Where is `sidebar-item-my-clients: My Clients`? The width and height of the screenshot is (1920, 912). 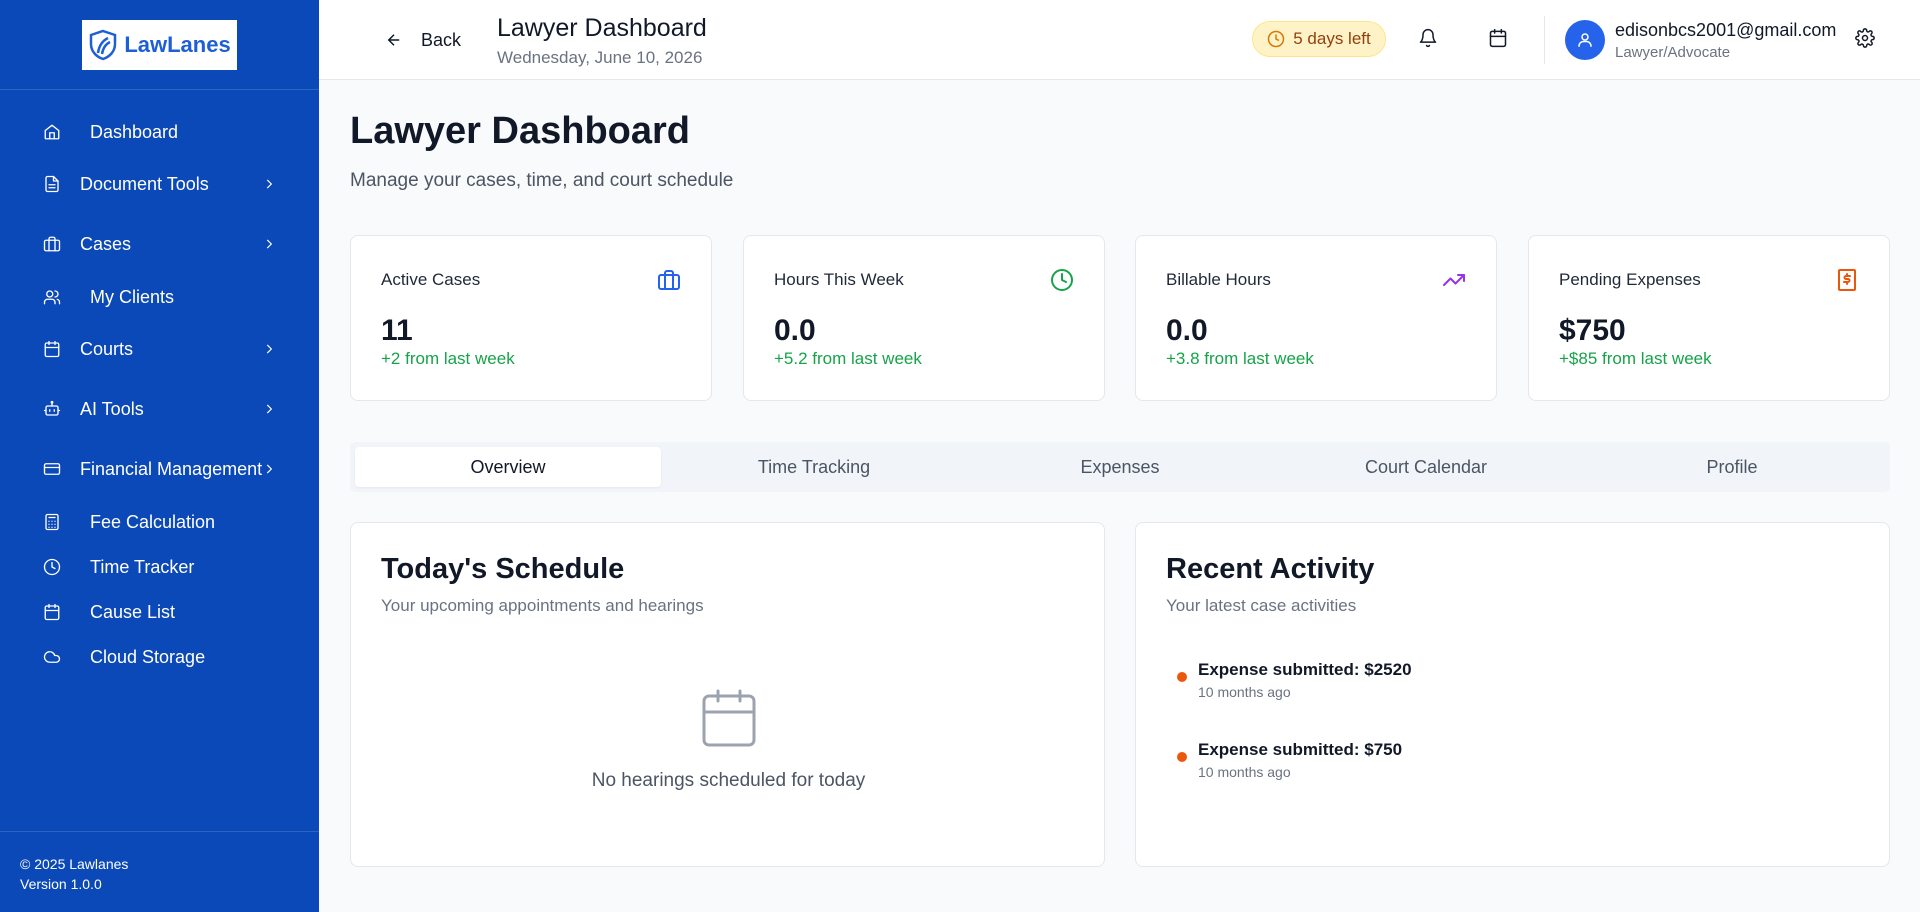
sidebar-item-my-clients: My Clients is located at coordinates (159, 297).